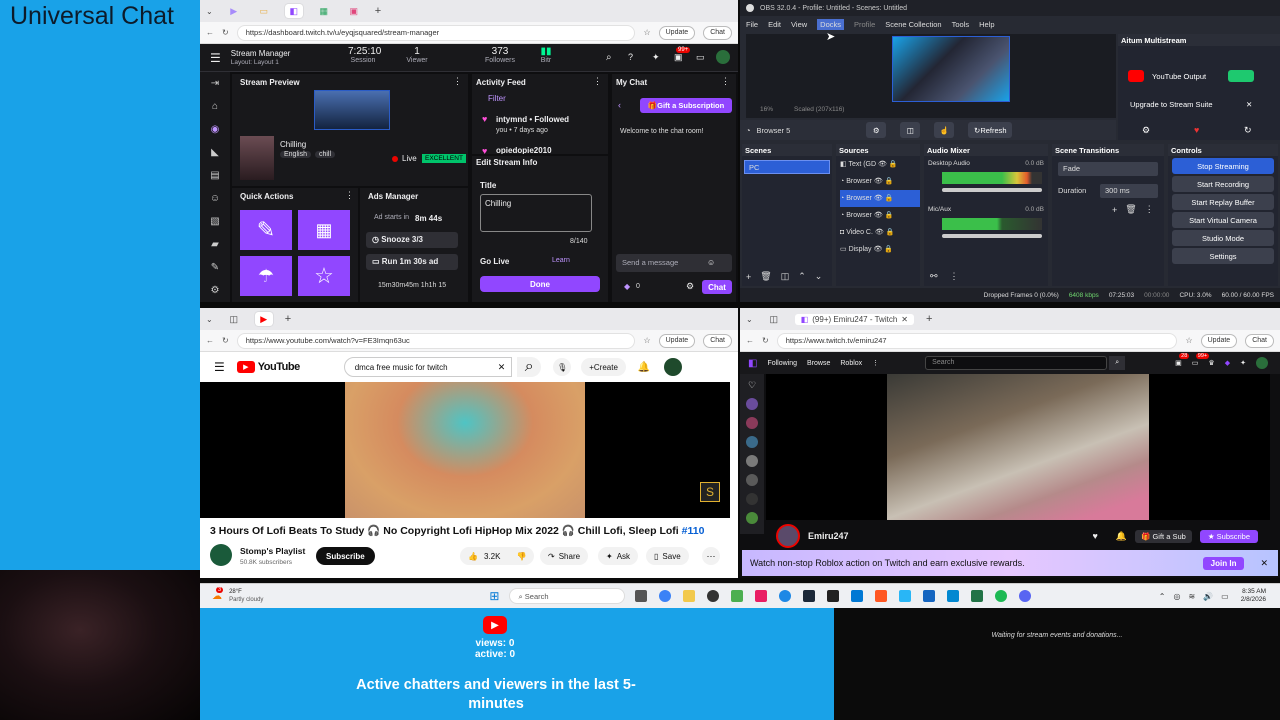 This screenshot has width=1280, height=720. I want to click on community-icon: ☺, so click(215, 198).